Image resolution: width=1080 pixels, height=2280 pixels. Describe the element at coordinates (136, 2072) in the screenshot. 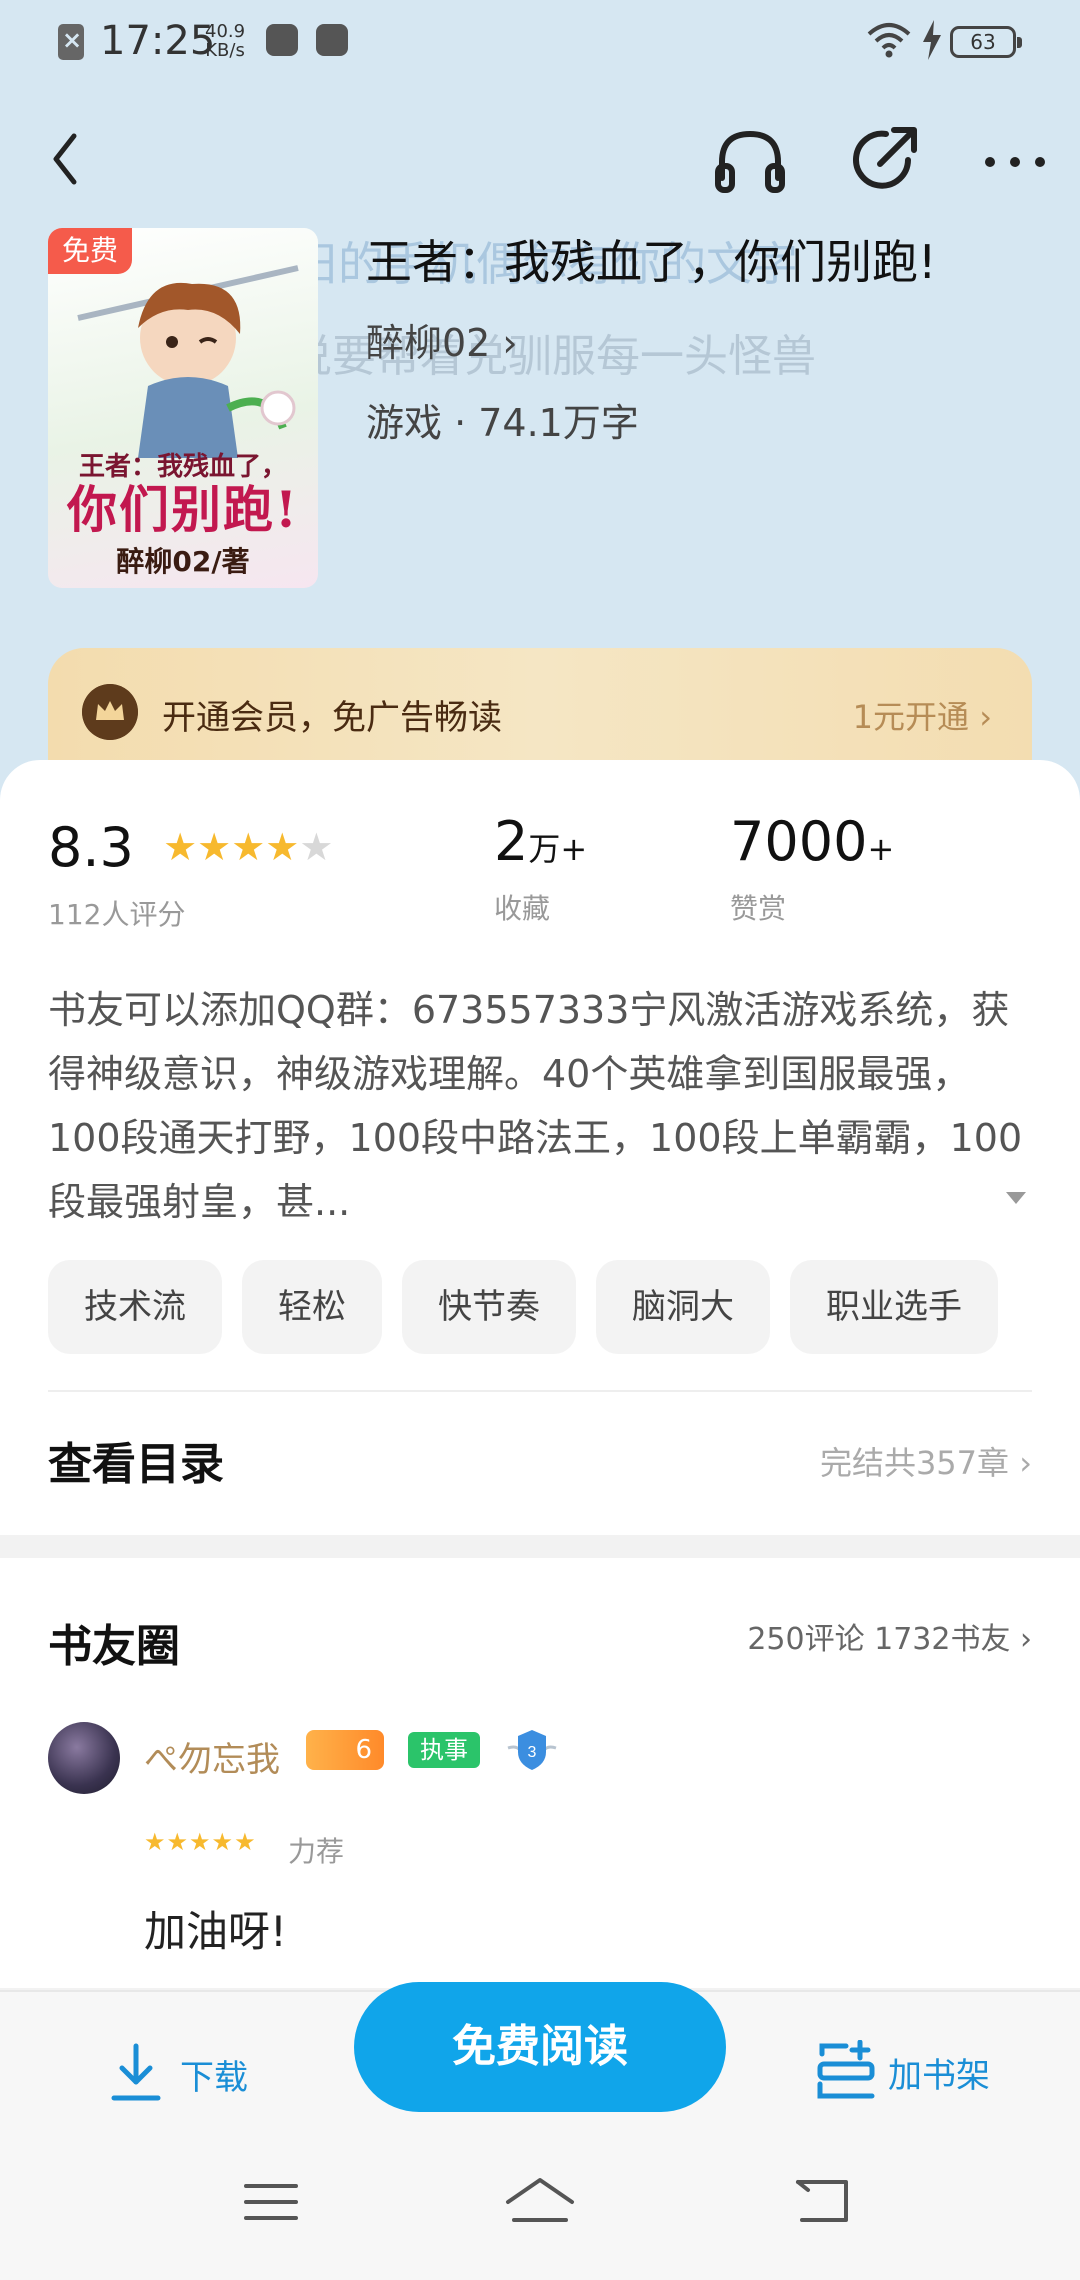

I see `download-icon` at that location.